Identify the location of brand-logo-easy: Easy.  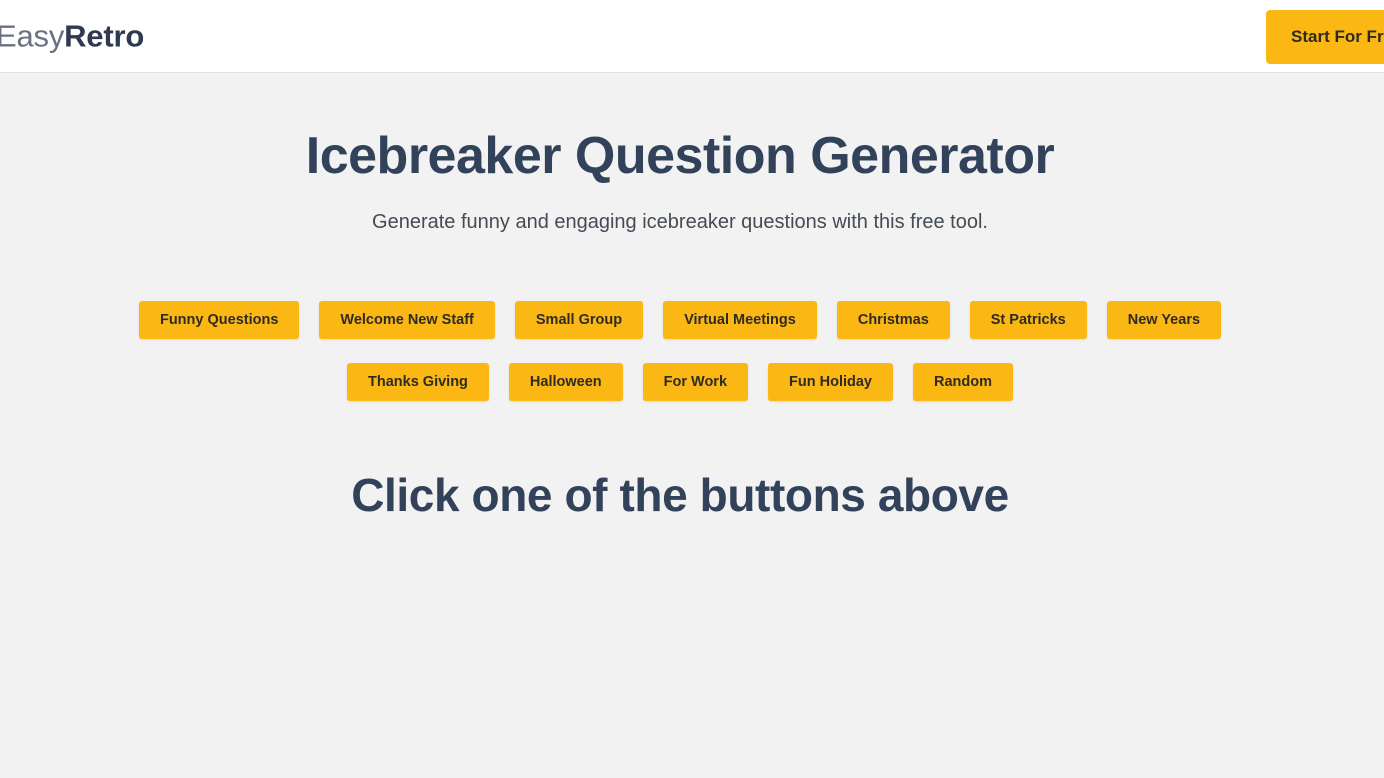
(32, 36).